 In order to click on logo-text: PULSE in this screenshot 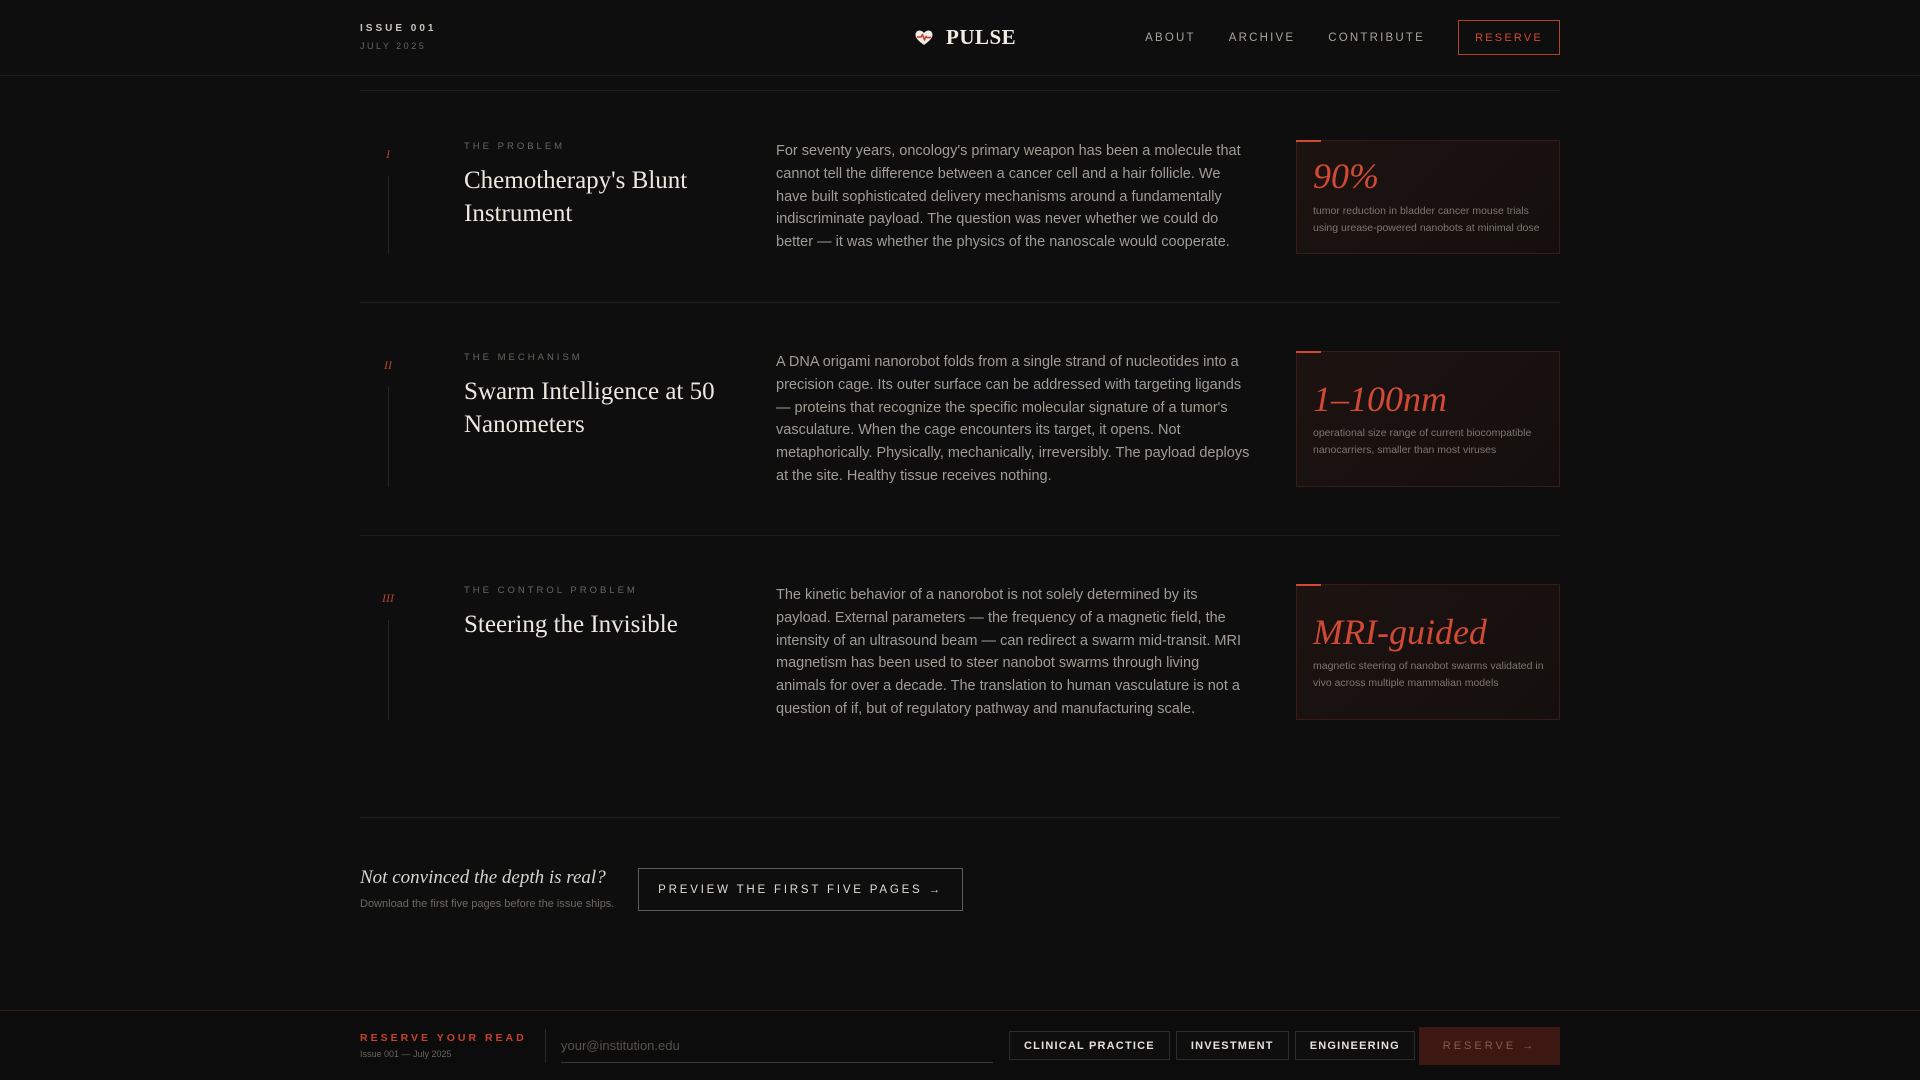, I will do `click(981, 37)`.